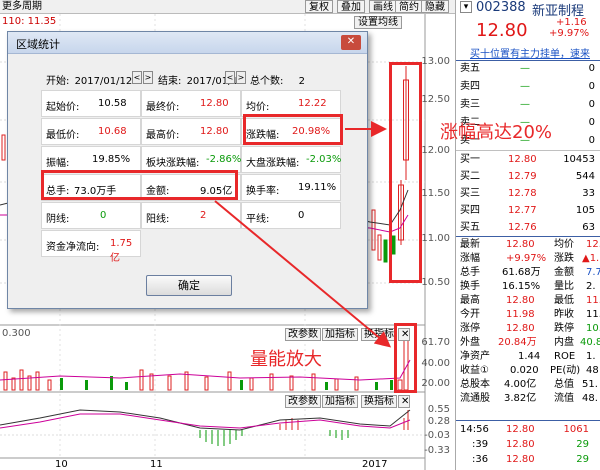  Describe the element at coordinates (466, 7) in the screenshot. I see `chevron-down-icon: ▾` at that location.